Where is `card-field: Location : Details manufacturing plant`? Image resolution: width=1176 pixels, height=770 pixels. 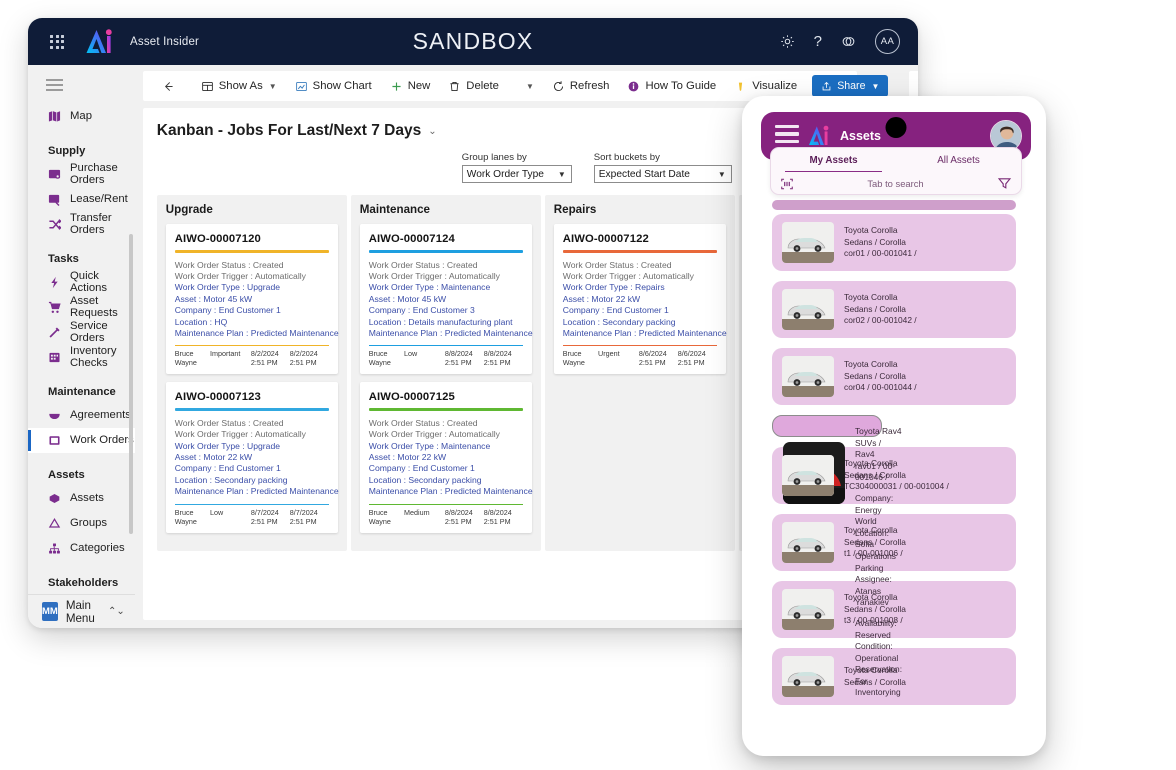
card-field: Location : Details manufacturing plant is located at coordinates (446, 322).